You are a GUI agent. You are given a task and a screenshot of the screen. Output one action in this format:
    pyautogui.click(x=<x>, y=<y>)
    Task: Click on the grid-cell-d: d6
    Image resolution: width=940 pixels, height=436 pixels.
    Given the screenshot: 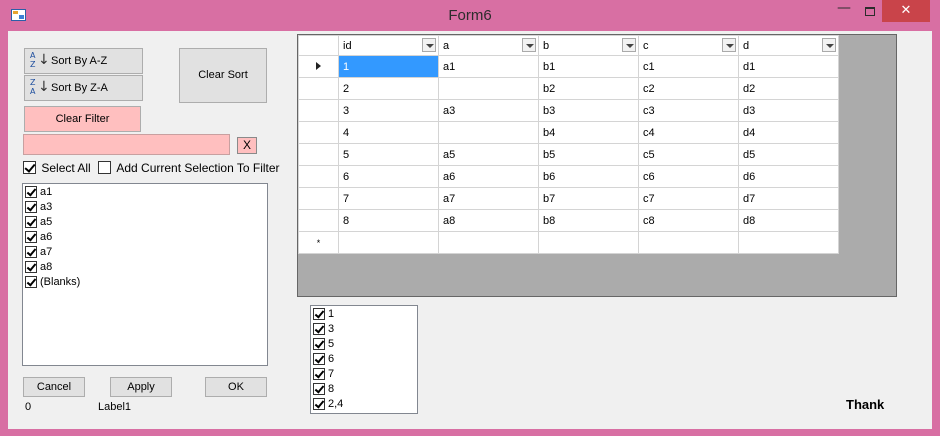 What is the action you would take?
    pyautogui.click(x=788, y=176)
    